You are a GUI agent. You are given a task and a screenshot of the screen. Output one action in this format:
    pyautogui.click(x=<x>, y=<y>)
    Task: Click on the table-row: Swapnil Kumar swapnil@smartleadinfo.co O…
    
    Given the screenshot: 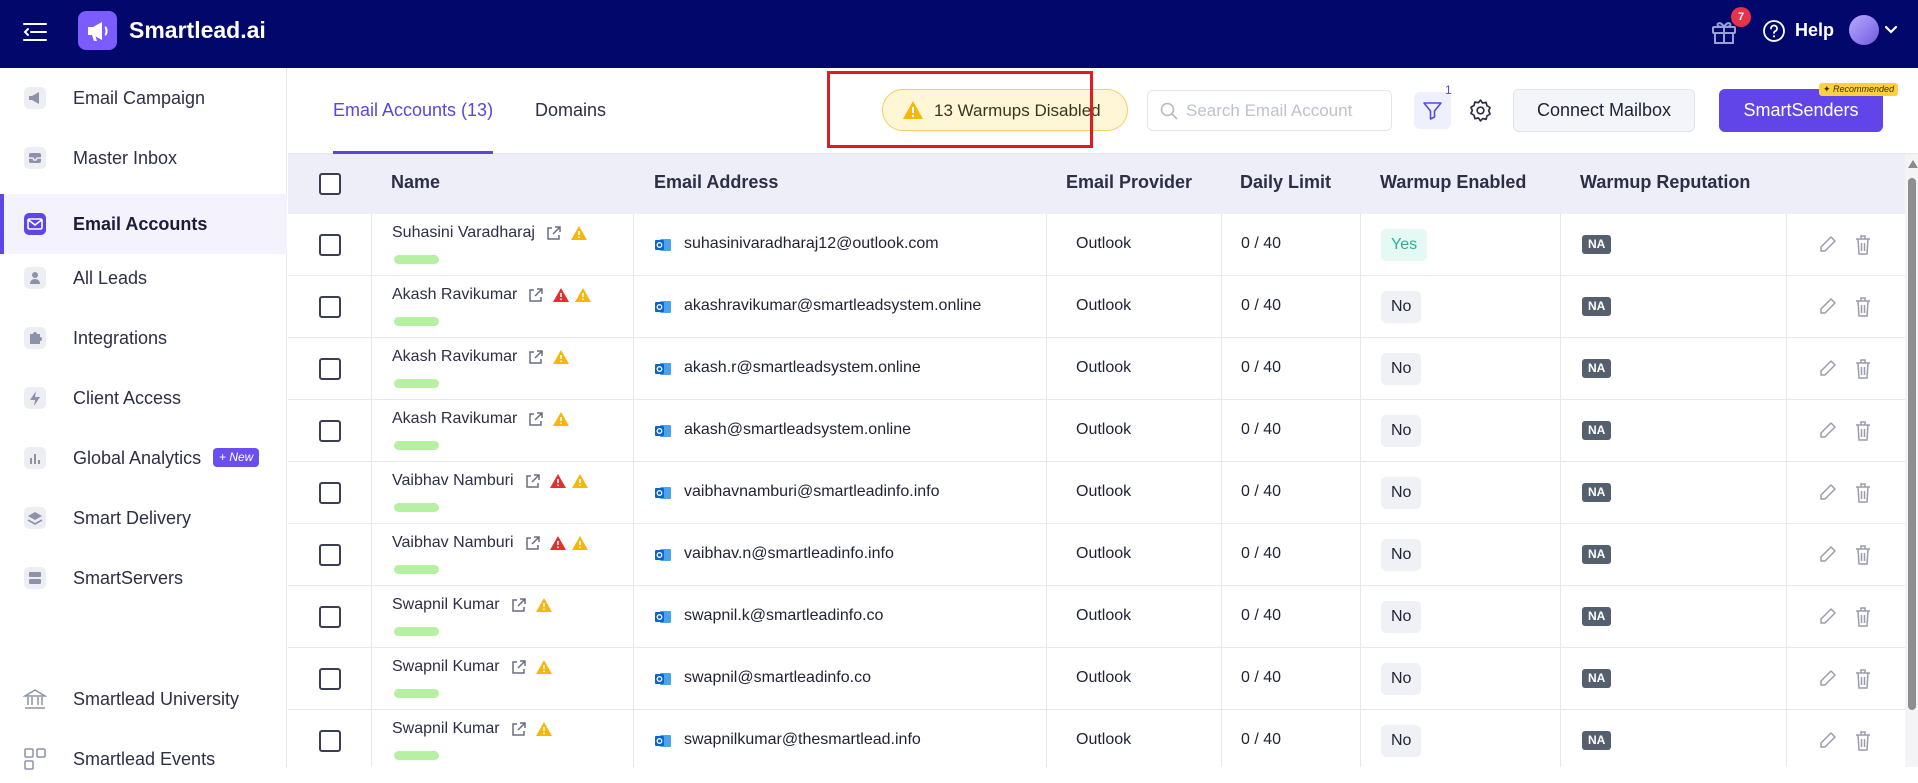 What is the action you would take?
    pyautogui.click(x=1096, y=679)
    